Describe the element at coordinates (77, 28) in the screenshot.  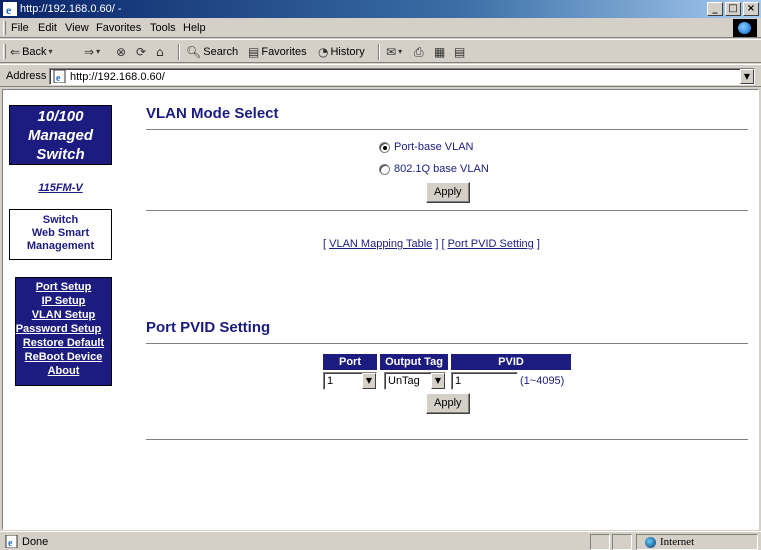
I see `menu-view: View` at that location.